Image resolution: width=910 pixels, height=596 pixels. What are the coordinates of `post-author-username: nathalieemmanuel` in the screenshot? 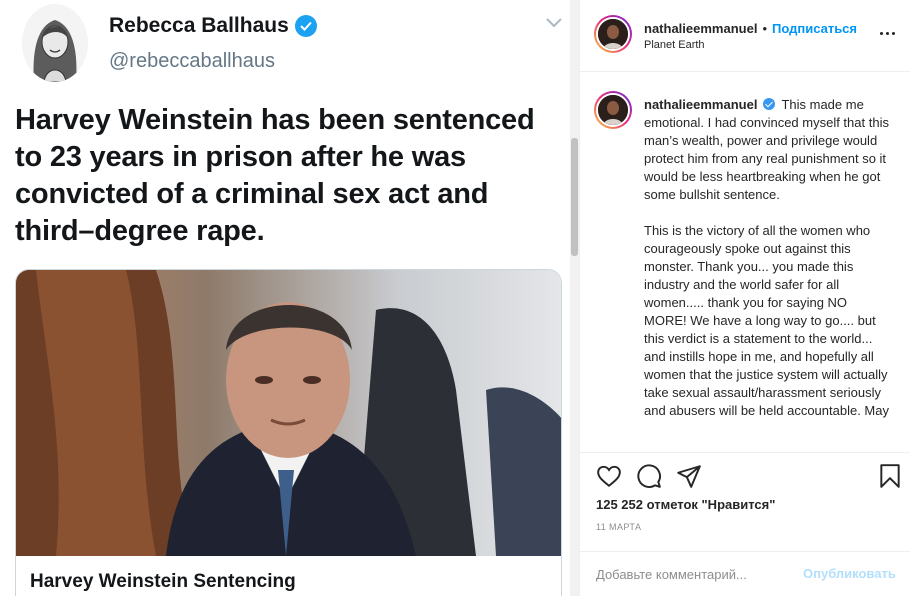 It's located at (700, 28).